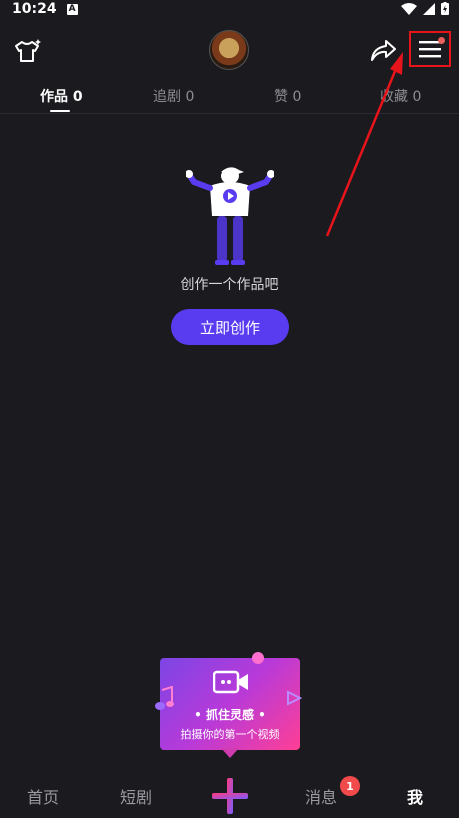  I want to click on empty-state-illustration, so click(230, 216).